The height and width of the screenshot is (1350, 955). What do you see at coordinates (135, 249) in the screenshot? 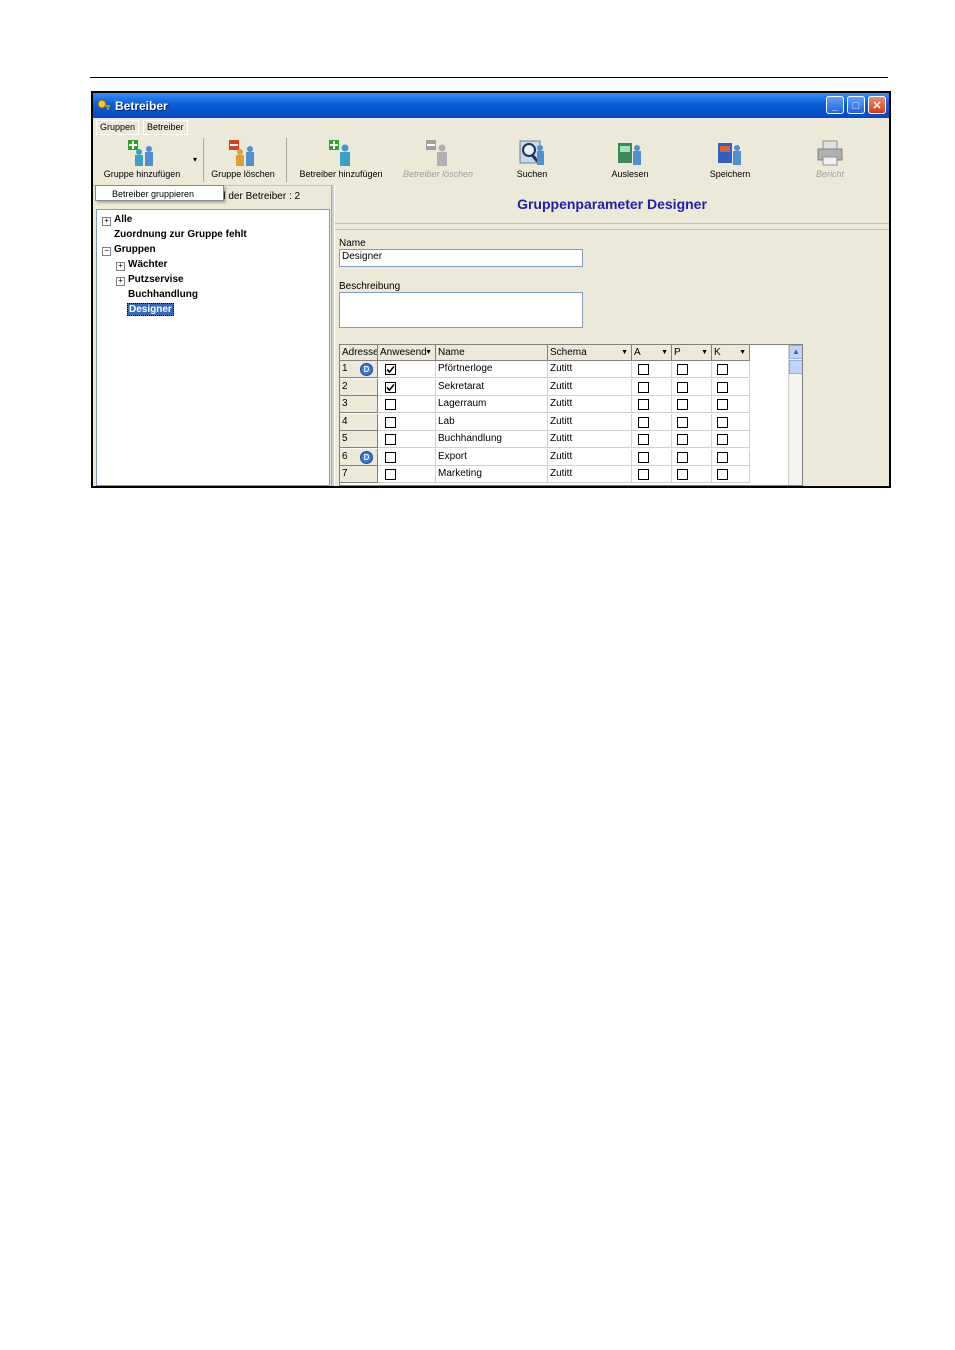
I see `tree-node-groups: Gruppen` at bounding box center [135, 249].